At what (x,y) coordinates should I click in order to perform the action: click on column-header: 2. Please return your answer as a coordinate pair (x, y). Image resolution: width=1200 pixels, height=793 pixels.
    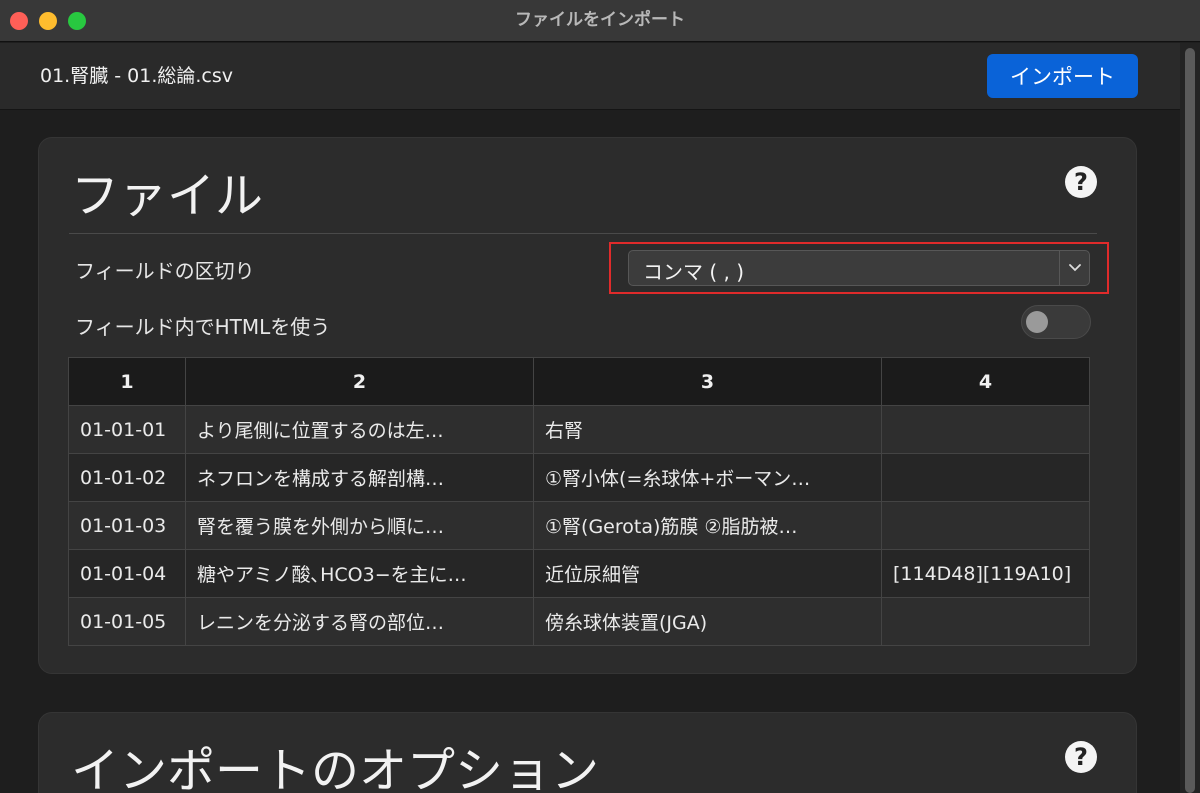
    Looking at the image, I should click on (359, 381).